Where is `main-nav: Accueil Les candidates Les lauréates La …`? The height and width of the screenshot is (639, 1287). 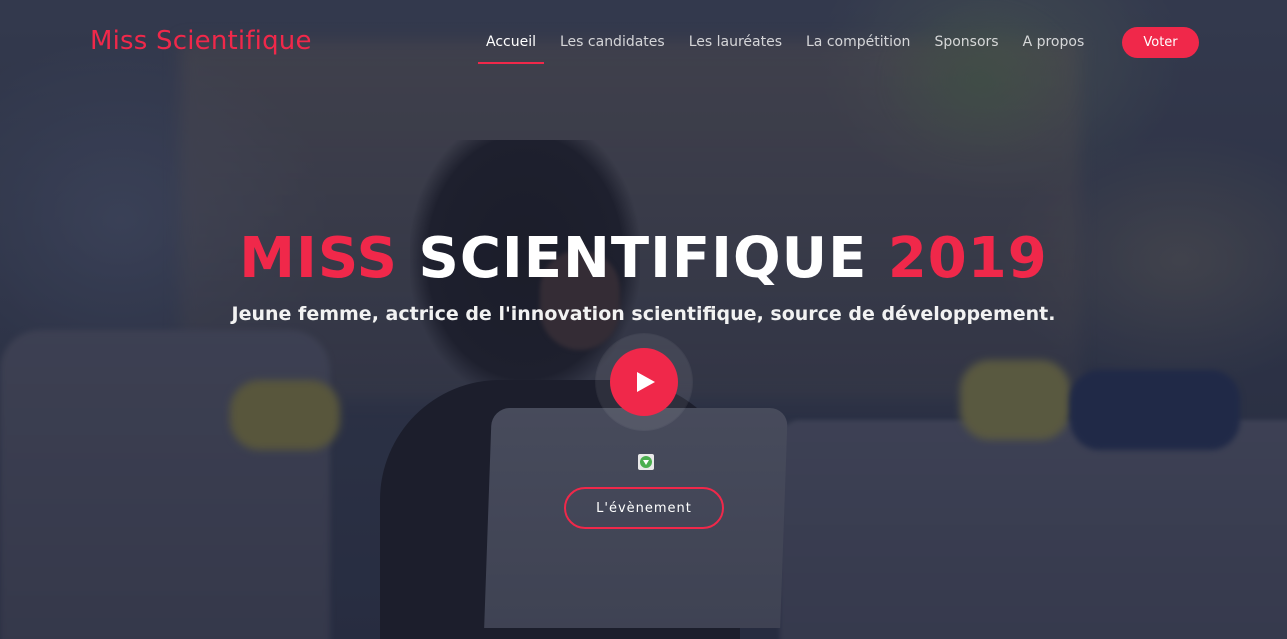
main-nav: Accueil Les candidates Les lauréates La … is located at coordinates (789, 49).